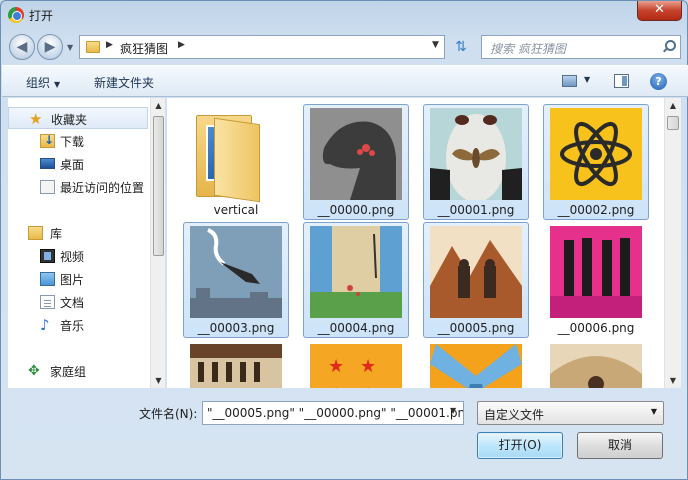  I want to click on sidebar-item-label: 下载, so click(72, 142).